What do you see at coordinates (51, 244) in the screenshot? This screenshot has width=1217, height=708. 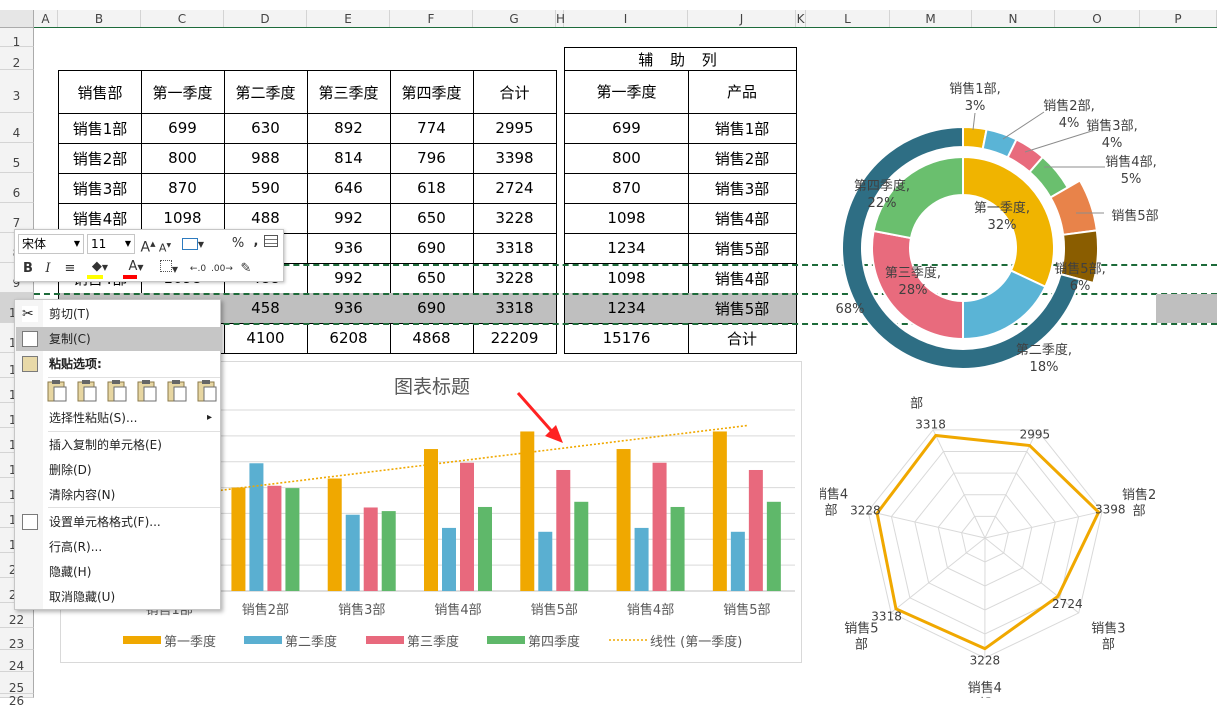 I see `font-name-select: 宋体 ▼` at bounding box center [51, 244].